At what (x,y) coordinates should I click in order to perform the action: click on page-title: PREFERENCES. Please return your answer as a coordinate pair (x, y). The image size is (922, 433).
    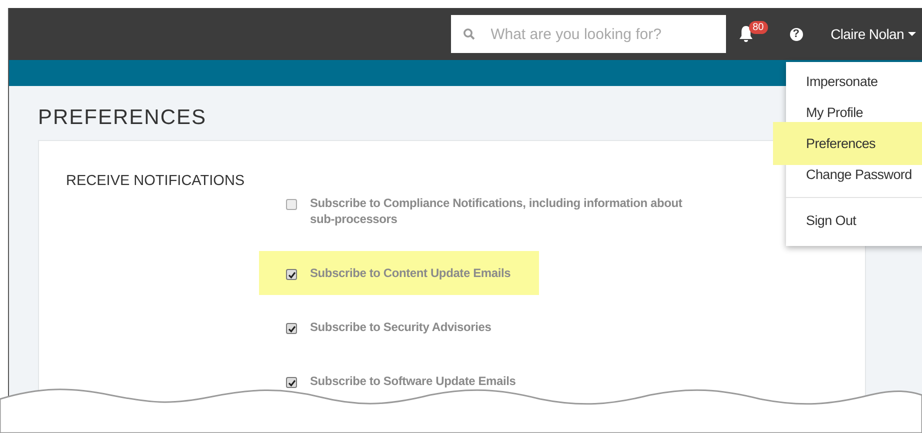
    Looking at the image, I should click on (122, 118).